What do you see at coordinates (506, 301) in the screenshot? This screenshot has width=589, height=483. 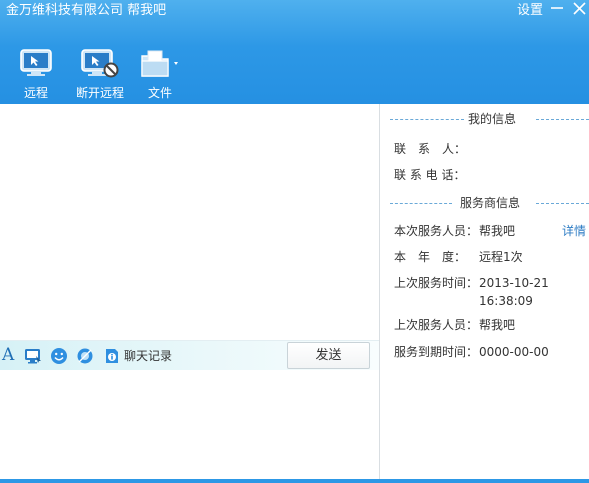 I see `provider-row-value-time: 16:38:09` at bounding box center [506, 301].